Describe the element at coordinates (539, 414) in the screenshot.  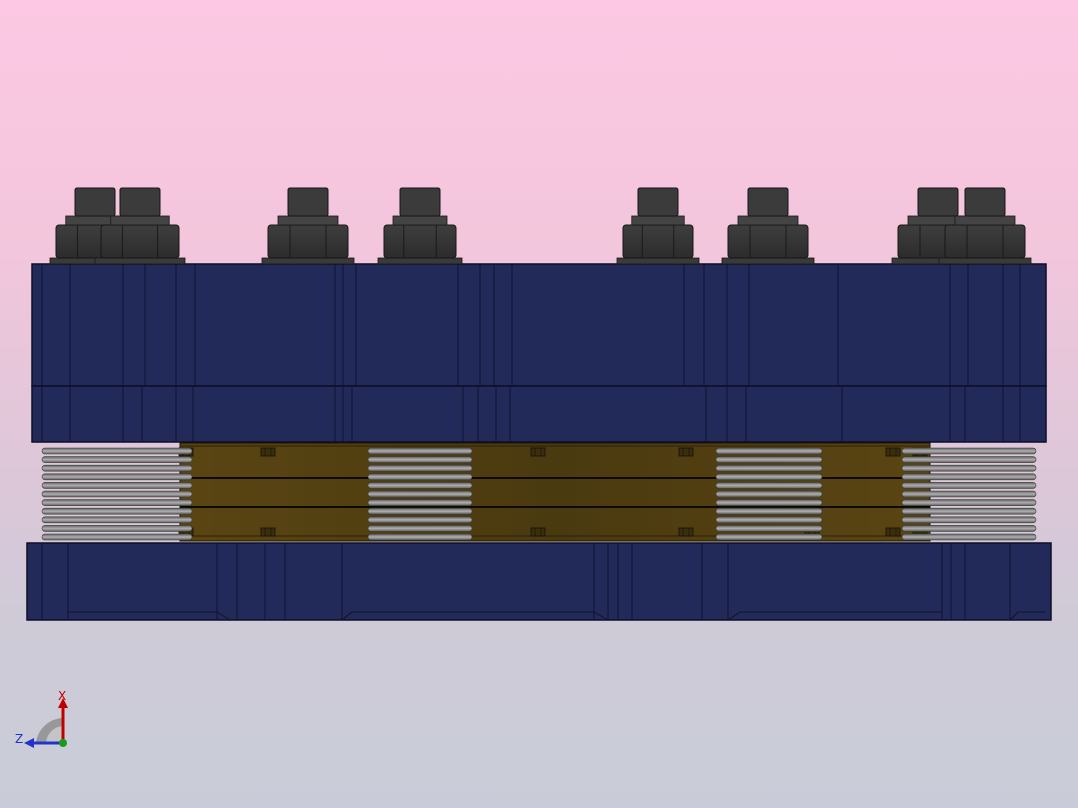
I see `upper-backing-plate` at that location.